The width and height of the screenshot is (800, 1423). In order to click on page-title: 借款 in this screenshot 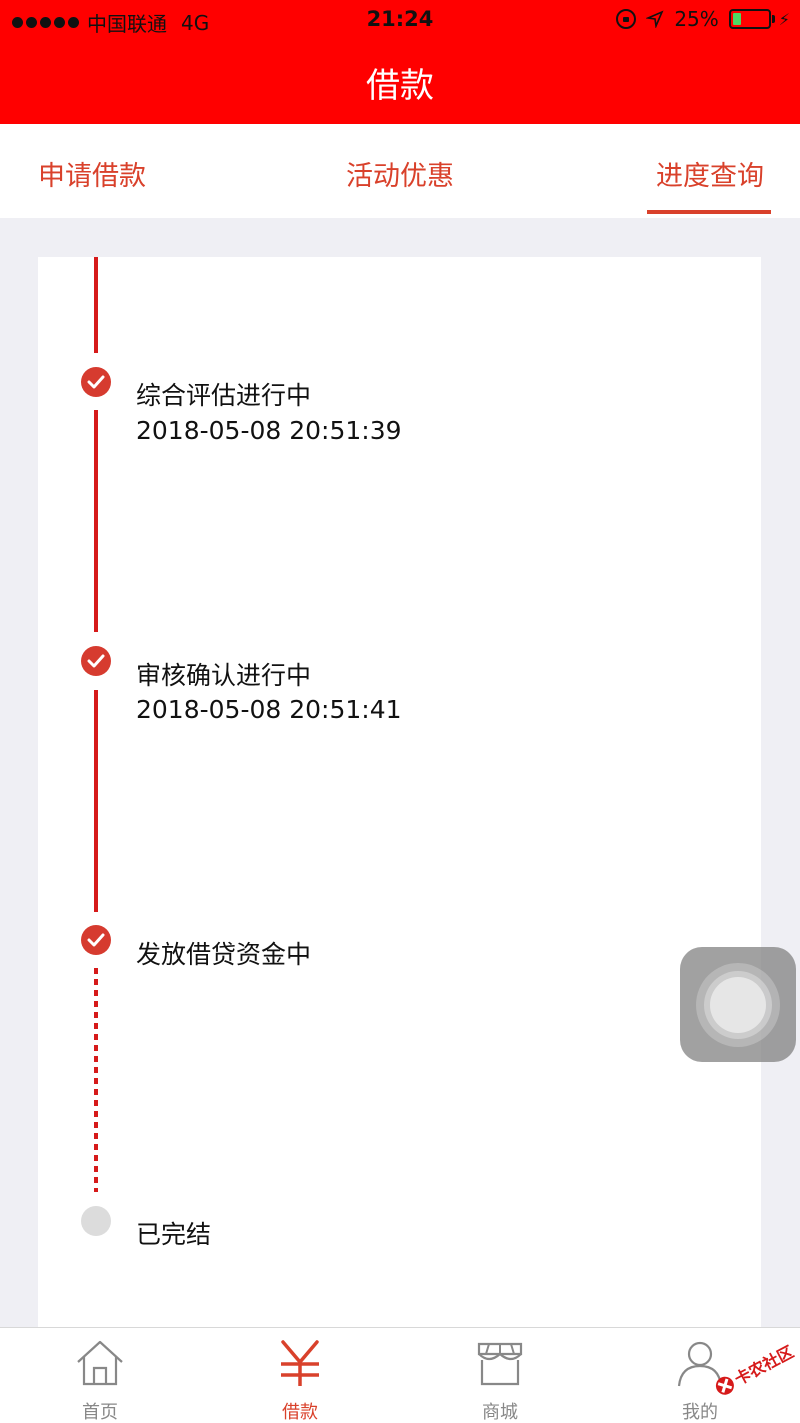, I will do `click(400, 86)`.